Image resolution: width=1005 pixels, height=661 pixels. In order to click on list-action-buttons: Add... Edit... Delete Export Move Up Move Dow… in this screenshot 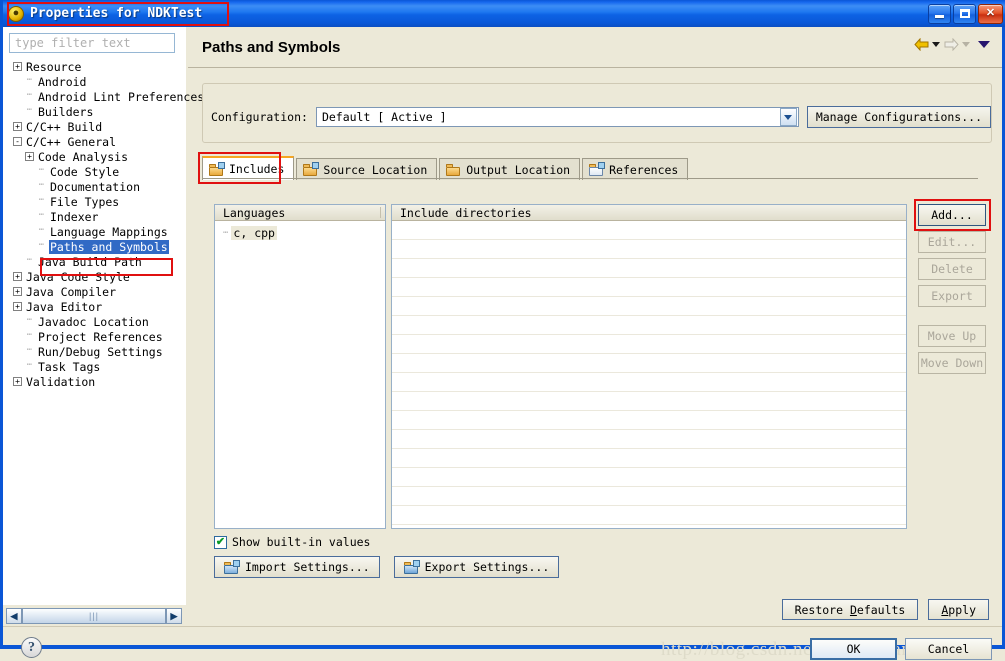, I will do `click(953, 291)`.